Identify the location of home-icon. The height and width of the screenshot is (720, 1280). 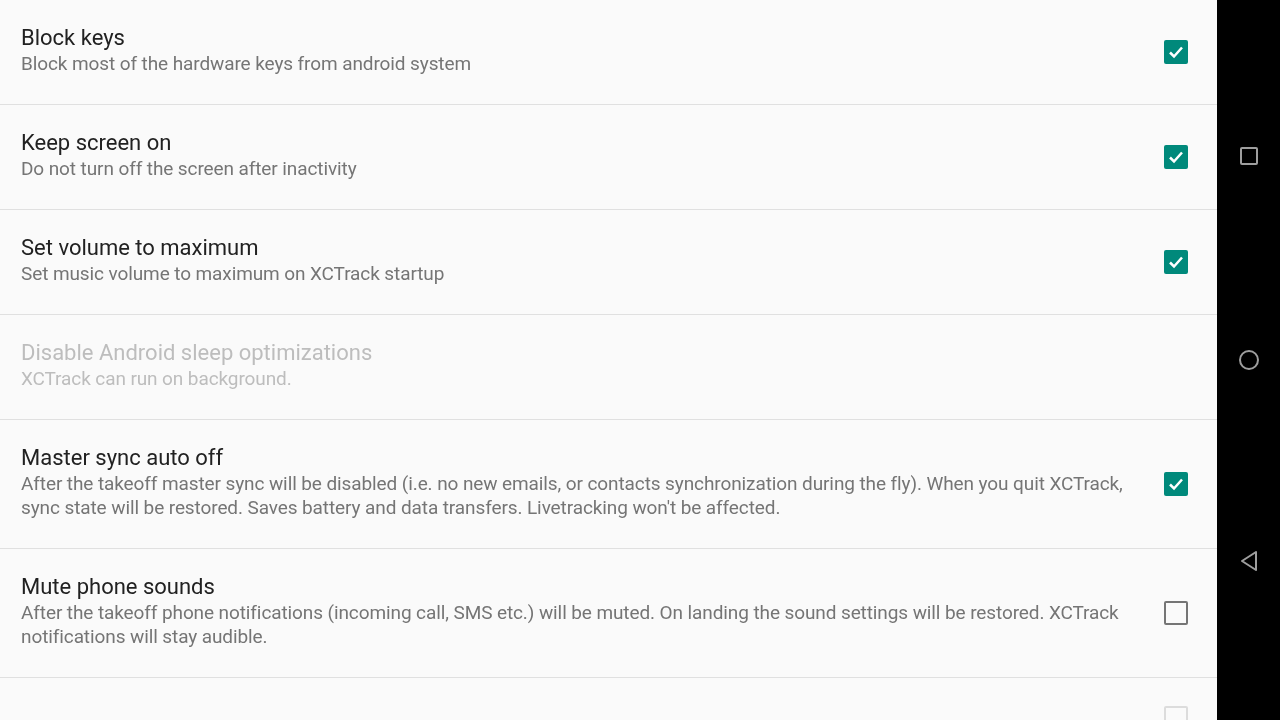
(1248, 360).